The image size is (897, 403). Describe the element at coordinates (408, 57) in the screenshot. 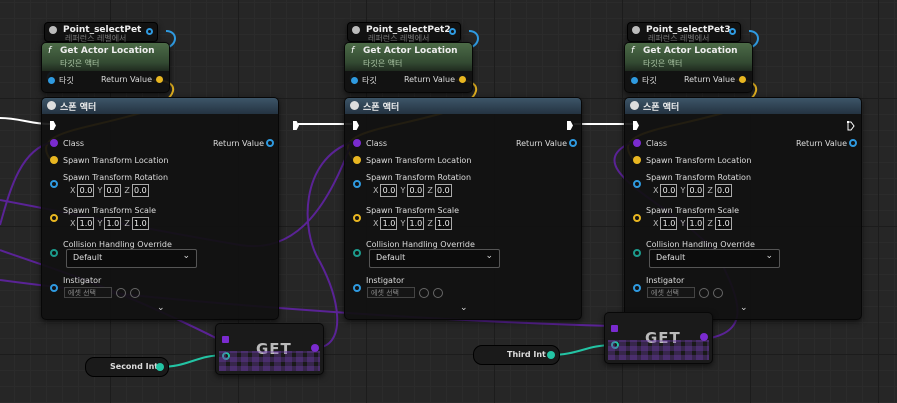

I see `node-header: f Get Actor Location 타깃은 액터` at that location.